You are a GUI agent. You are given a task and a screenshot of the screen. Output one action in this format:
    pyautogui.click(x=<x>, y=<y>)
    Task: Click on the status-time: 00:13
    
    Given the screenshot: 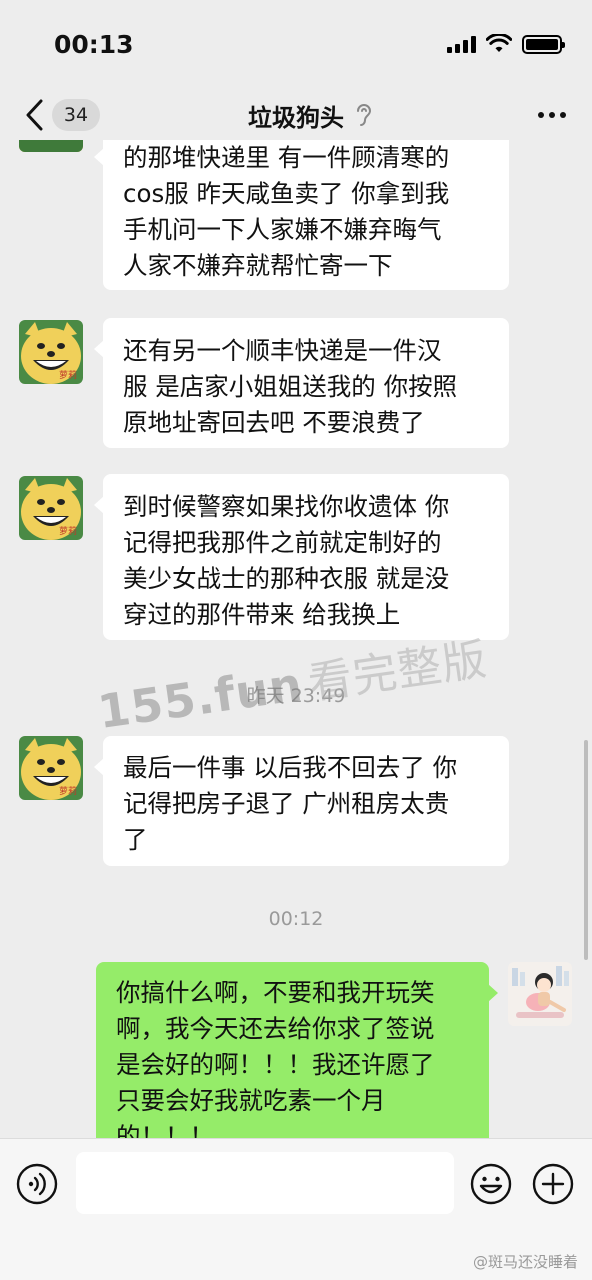 What is the action you would take?
    pyautogui.click(x=94, y=44)
    